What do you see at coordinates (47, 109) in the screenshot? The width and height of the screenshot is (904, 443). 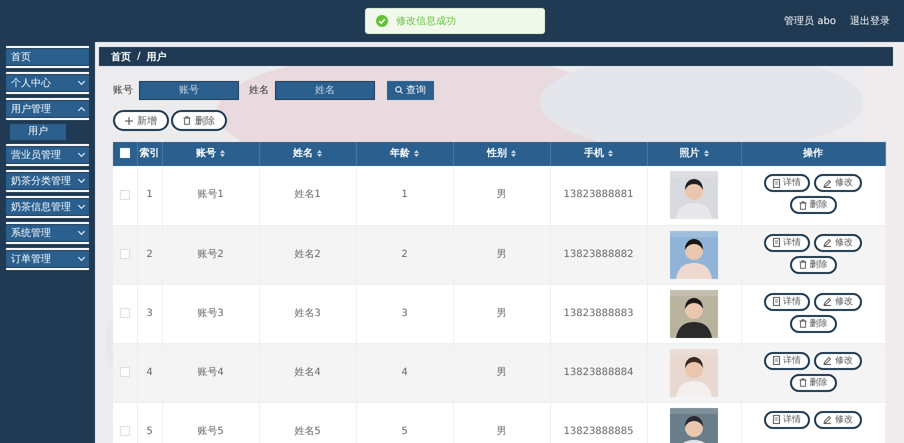 I see `menu-item: 用户管理` at bounding box center [47, 109].